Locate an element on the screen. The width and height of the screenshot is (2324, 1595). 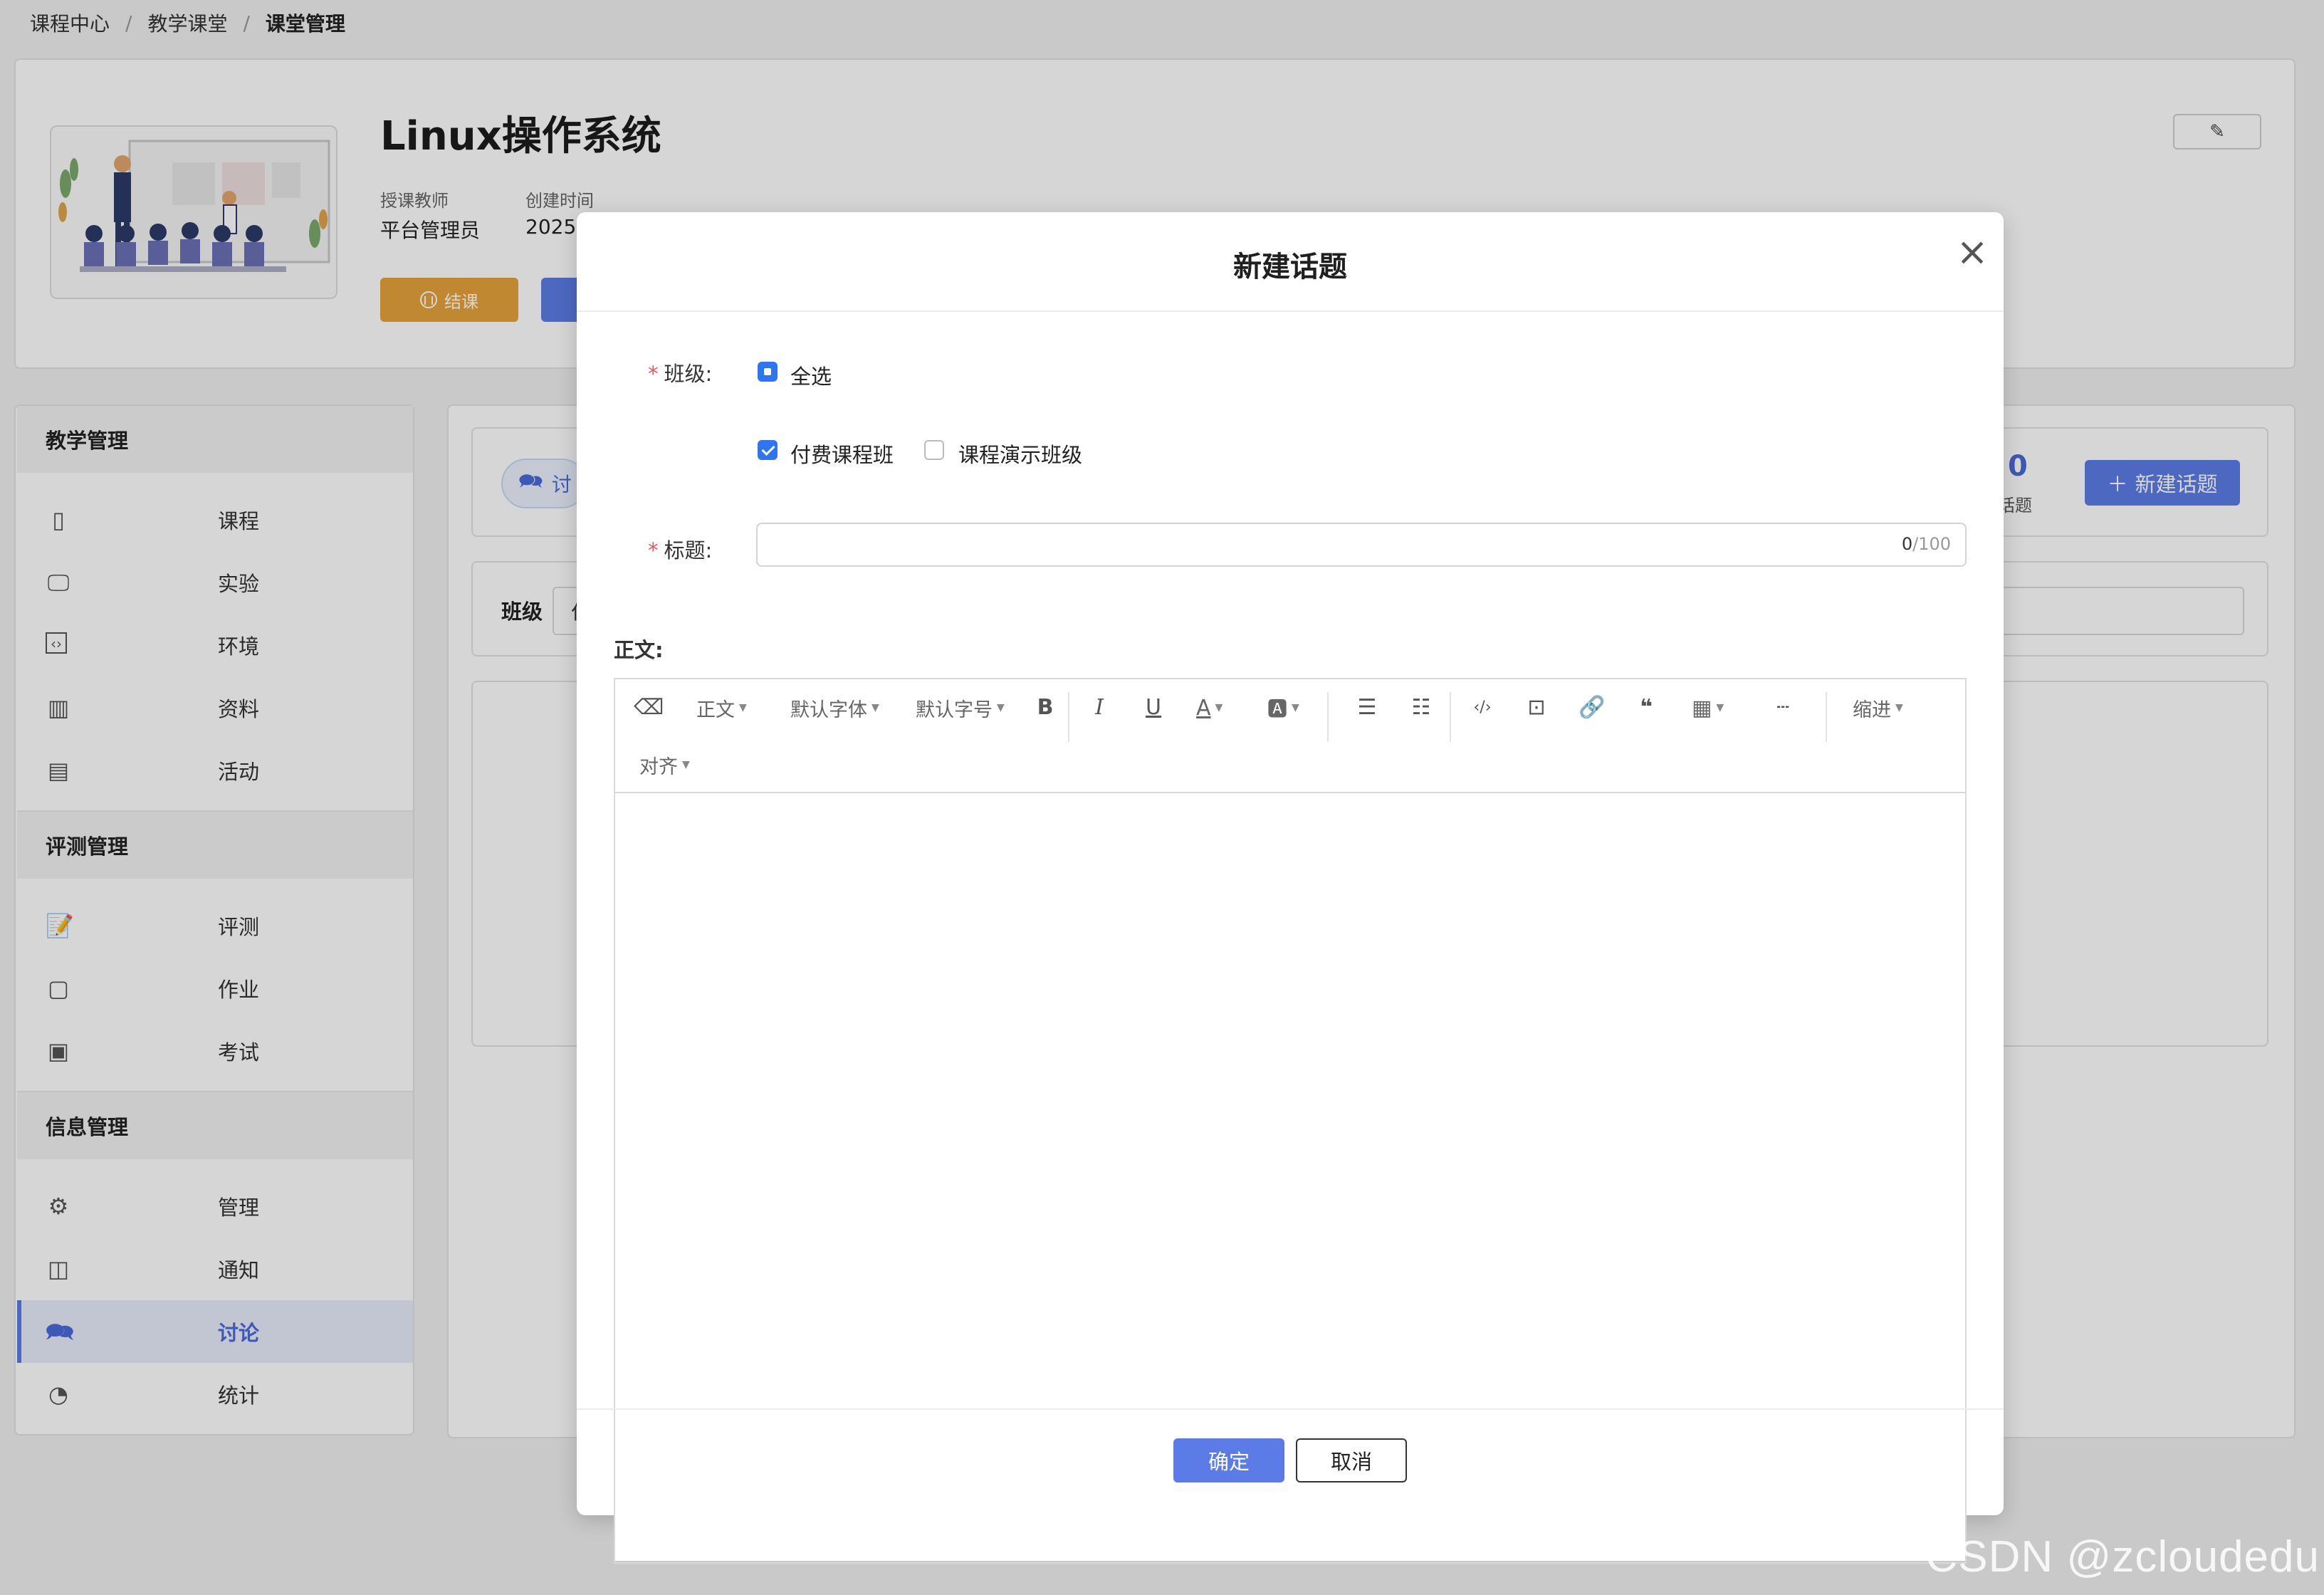
class-field-label-text: 班级: is located at coordinates (688, 374).